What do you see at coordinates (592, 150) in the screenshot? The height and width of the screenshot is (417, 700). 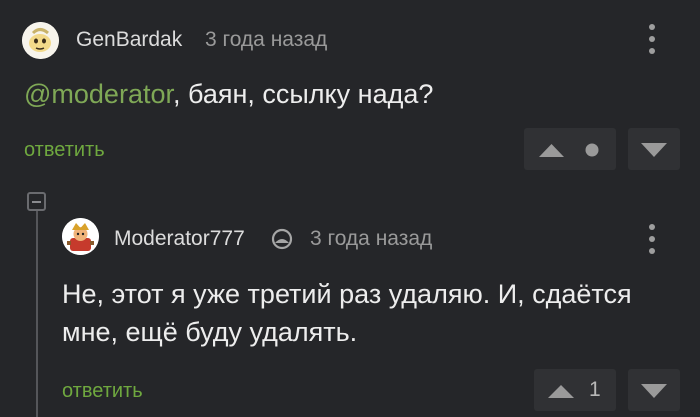 I see `score-dot-icon` at bounding box center [592, 150].